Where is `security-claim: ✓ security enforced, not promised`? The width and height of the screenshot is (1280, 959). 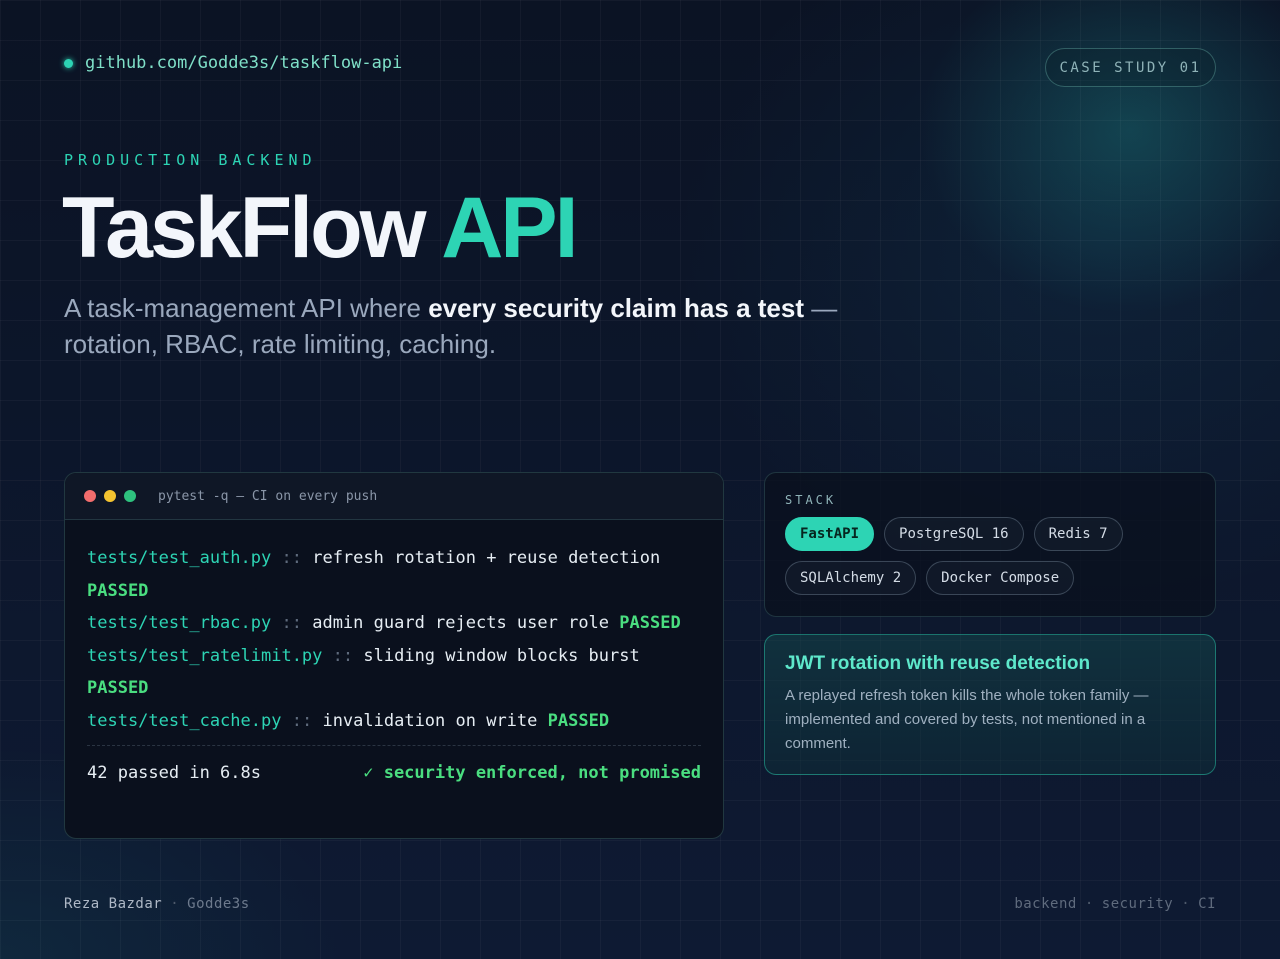 security-claim: ✓ security enforced, not promised is located at coordinates (532, 773).